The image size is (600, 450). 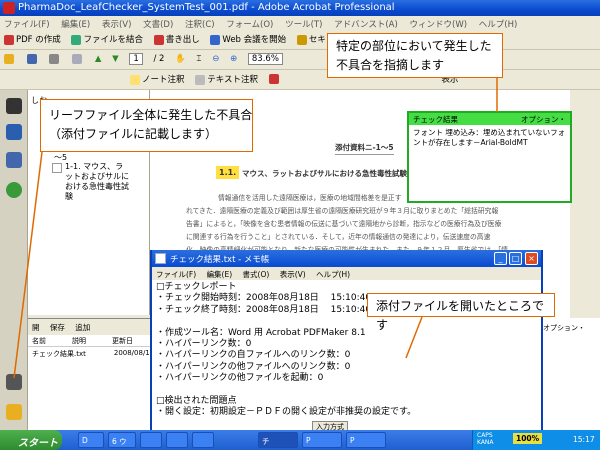 What do you see at coordinates (14, 190) in the screenshot?
I see `help-icon` at bounding box center [14, 190].